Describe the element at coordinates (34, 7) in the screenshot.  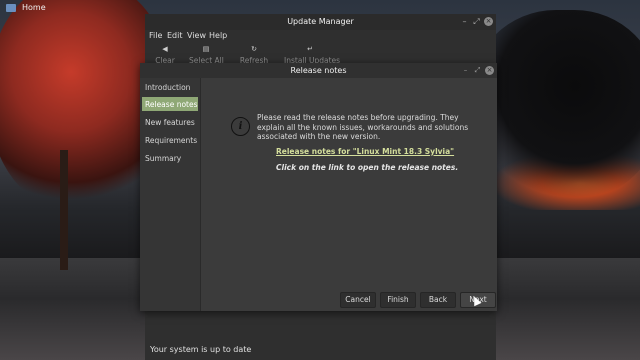
I see `desktop-home-label: Home` at that location.